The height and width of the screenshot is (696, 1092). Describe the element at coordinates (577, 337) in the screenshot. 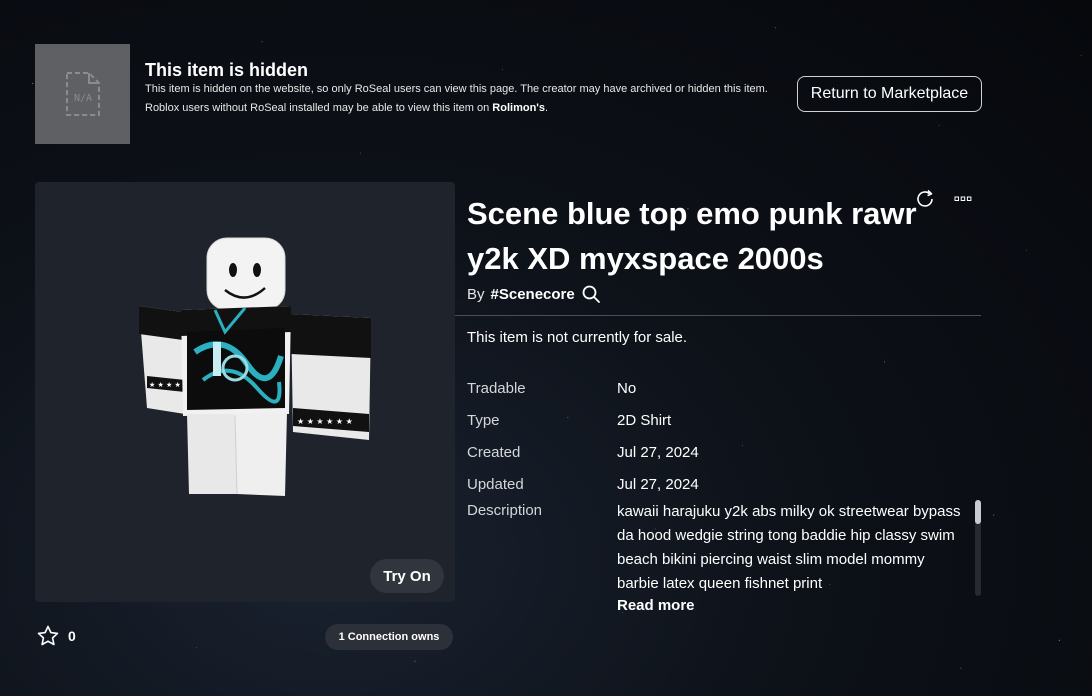

I see `sale-status: This item is not currently for sale.` at that location.